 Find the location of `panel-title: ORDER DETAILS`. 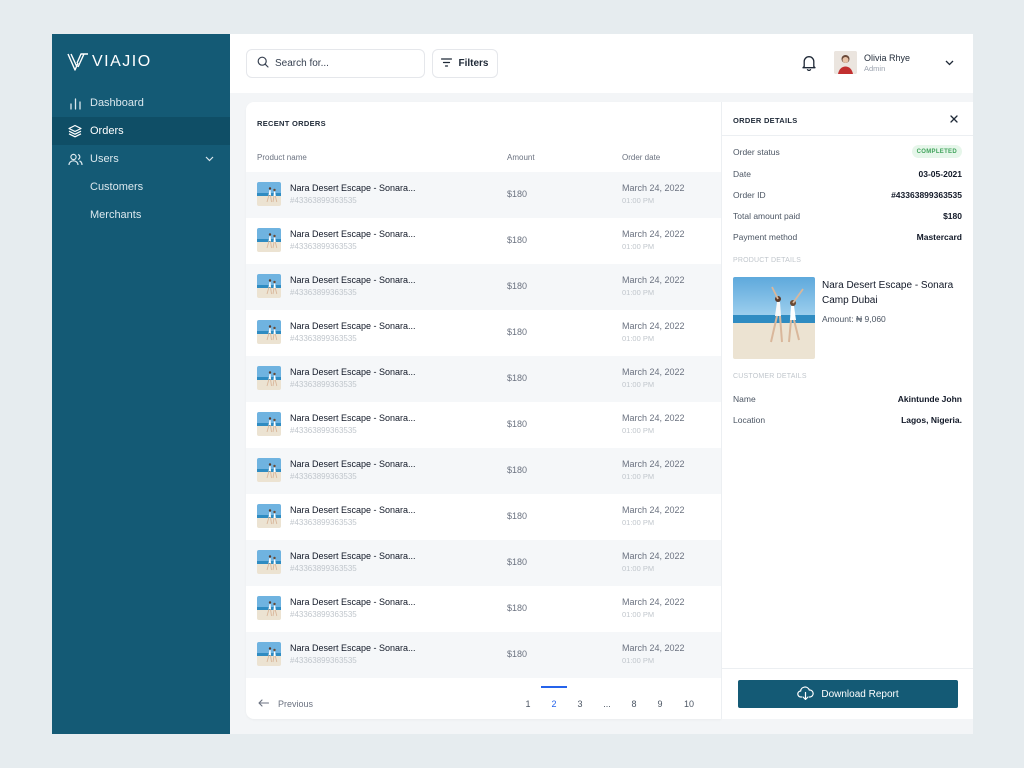

panel-title: ORDER DETAILS is located at coordinates (765, 120).